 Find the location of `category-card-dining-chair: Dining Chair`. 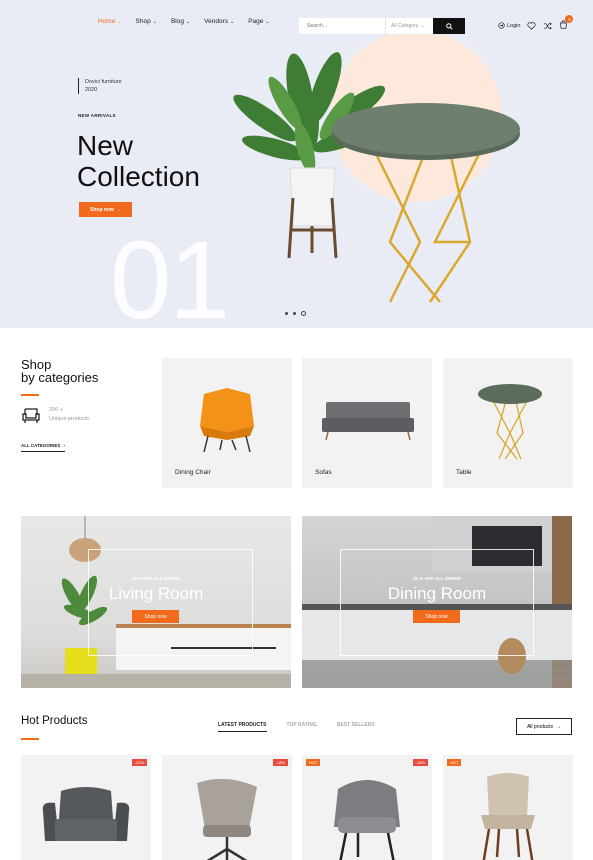

category-card-dining-chair: Dining Chair is located at coordinates (227, 423).